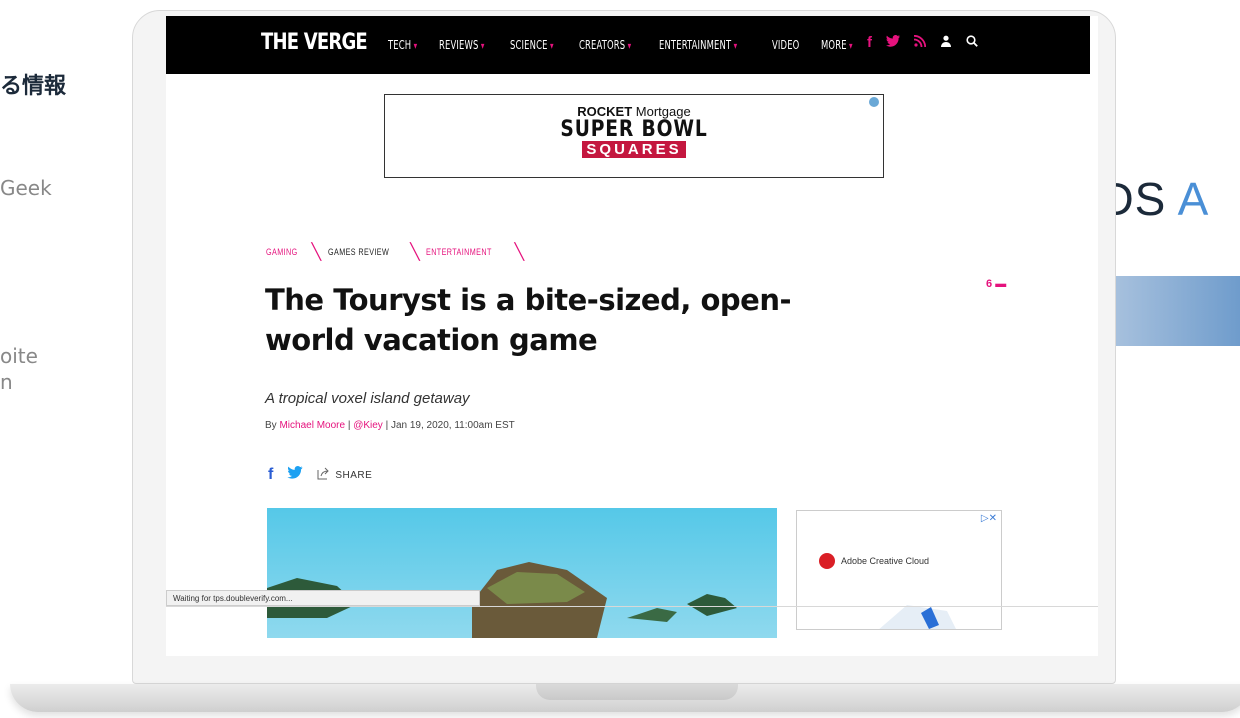 This screenshot has height=718, width=1240. I want to click on breadcrumb: GAMING ╲ GAMES REVIEW ╲ ENTERTAINMENT ╲, so click(398, 252).